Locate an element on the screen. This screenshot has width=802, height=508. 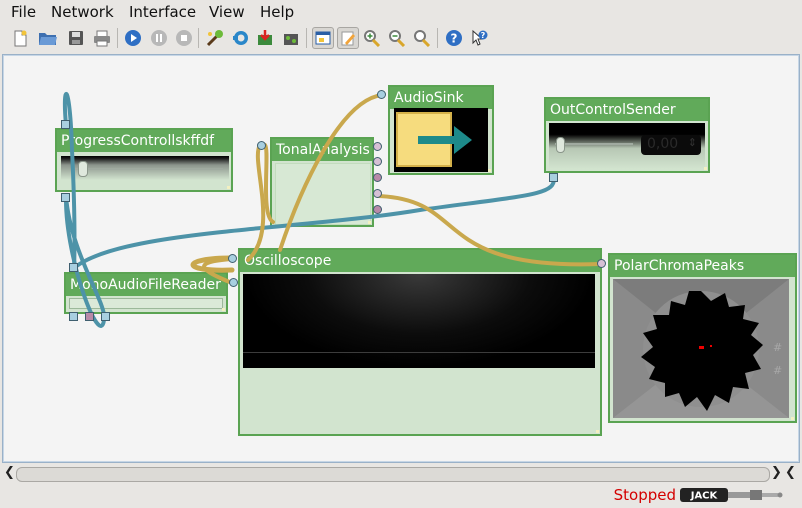
refresh-icon is located at coordinates (241, 38).